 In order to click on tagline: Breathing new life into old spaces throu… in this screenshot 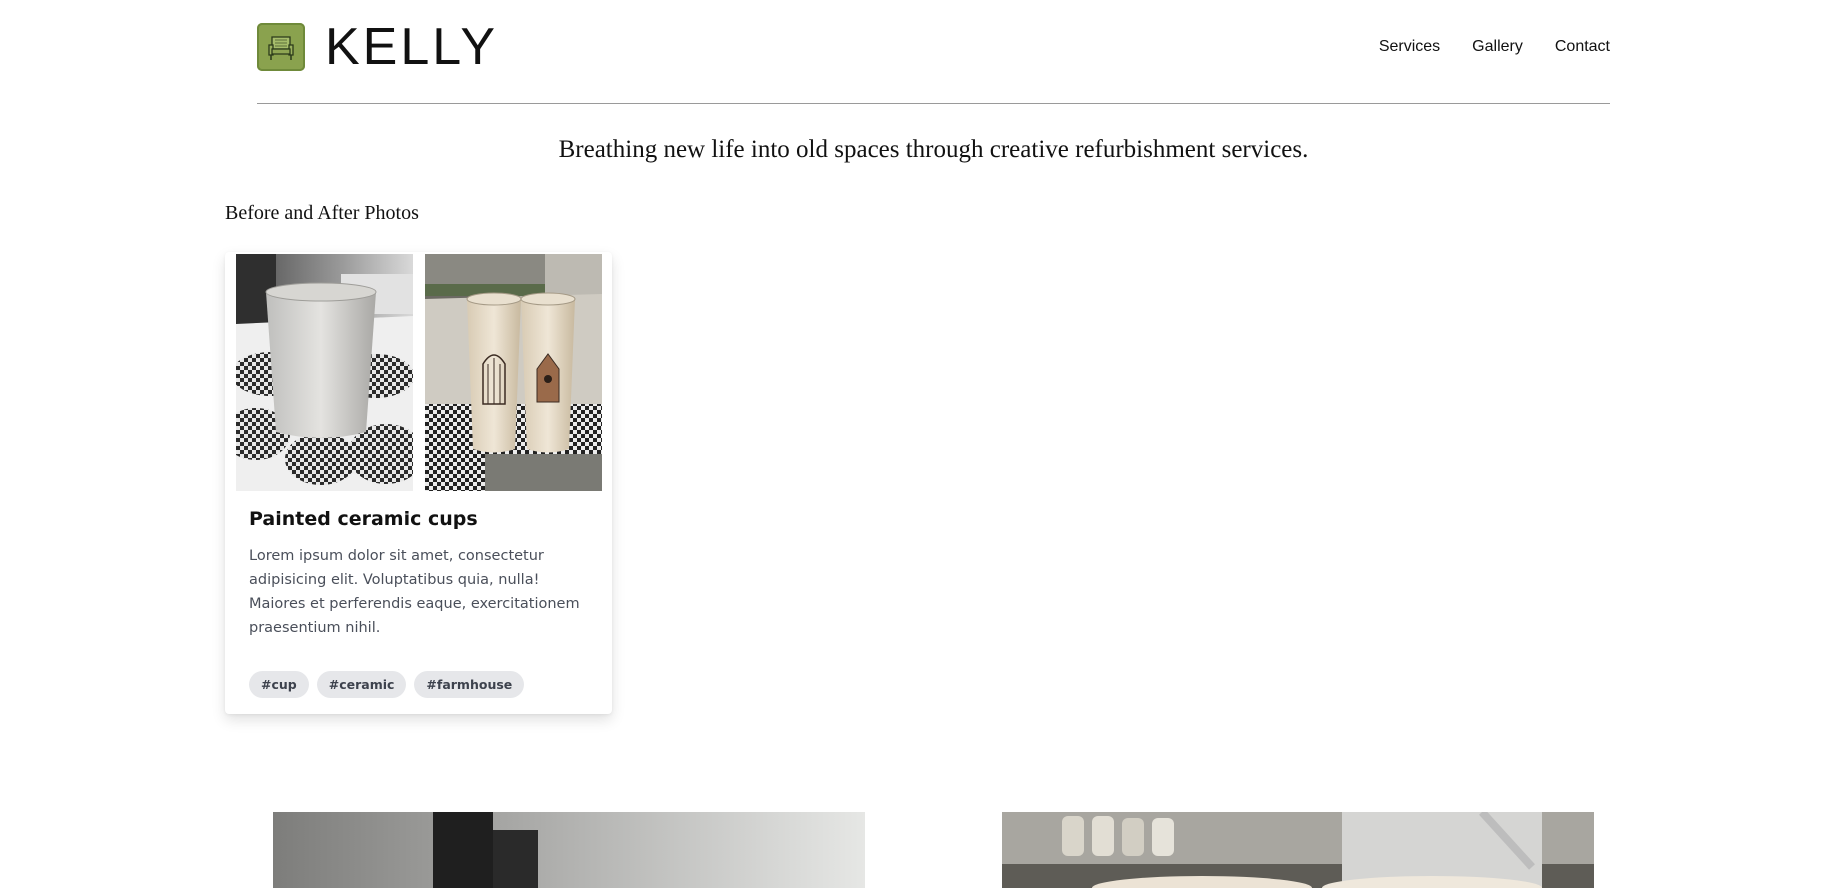, I will do `click(933, 149)`.